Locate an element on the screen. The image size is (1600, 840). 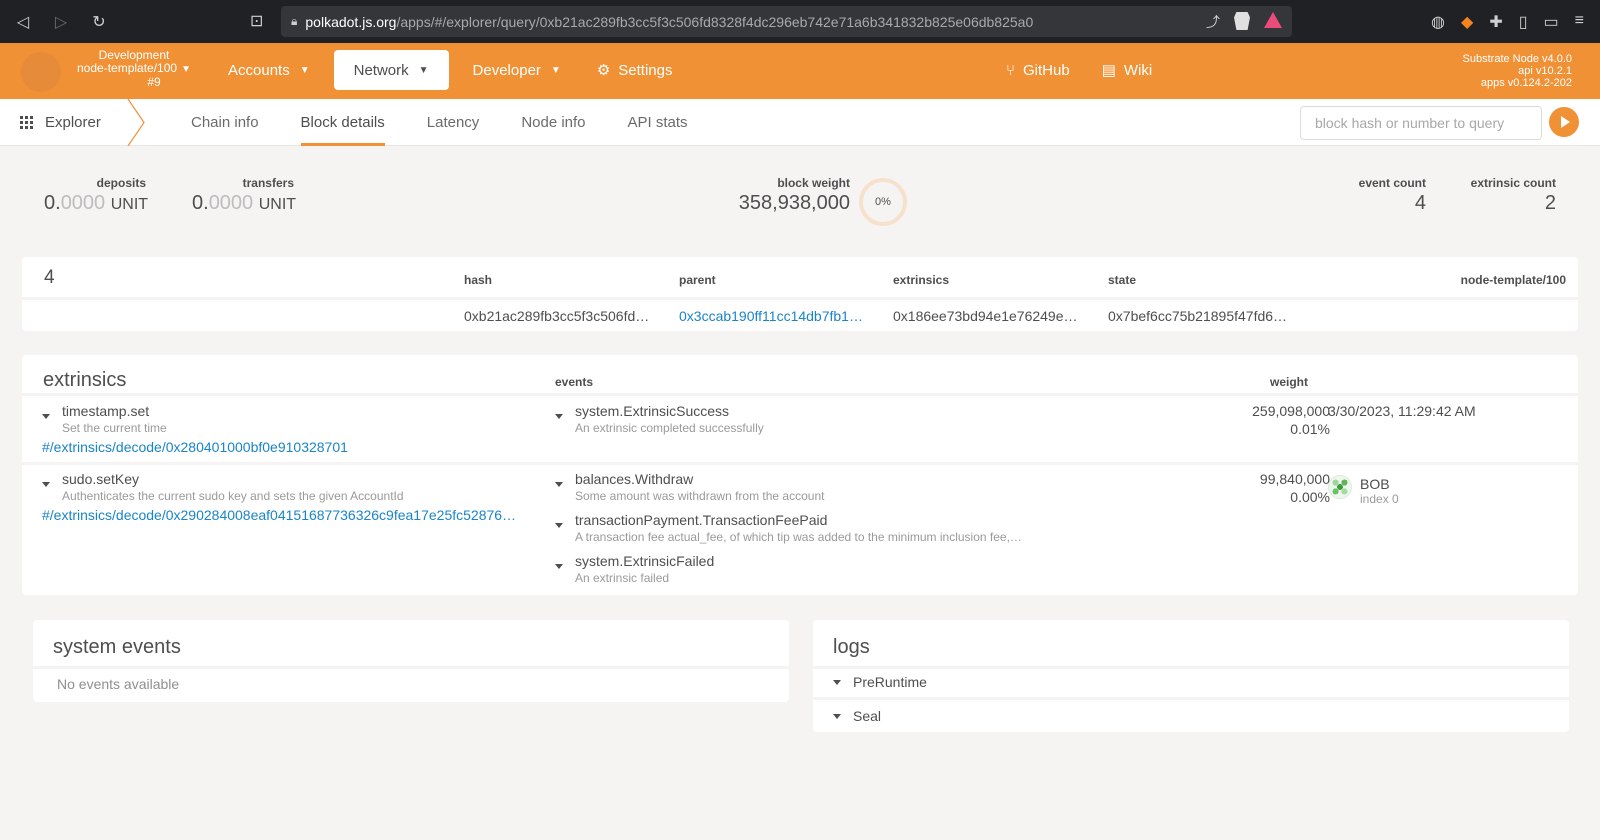
explorer-section: Explorer is located at coordinates (60, 122).